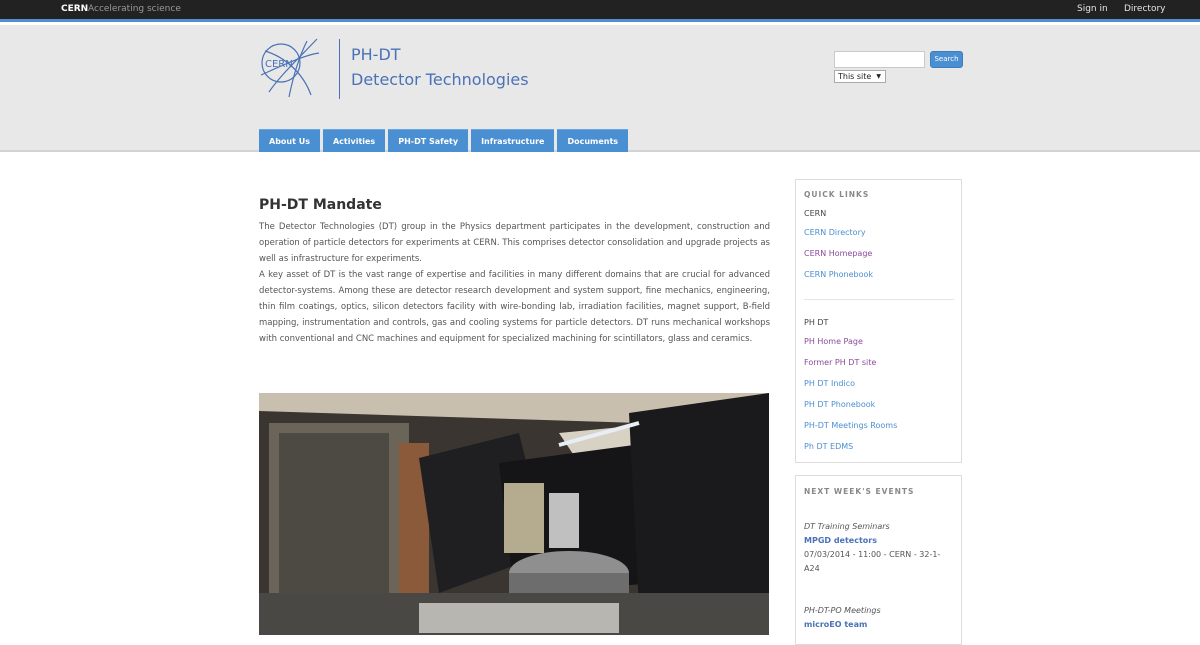 This screenshot has height=645, width=1200. Describe the element at coordinates (842, 610) in the screenshot. I see `event-series: PH-DT-PO Meetings` at that location.